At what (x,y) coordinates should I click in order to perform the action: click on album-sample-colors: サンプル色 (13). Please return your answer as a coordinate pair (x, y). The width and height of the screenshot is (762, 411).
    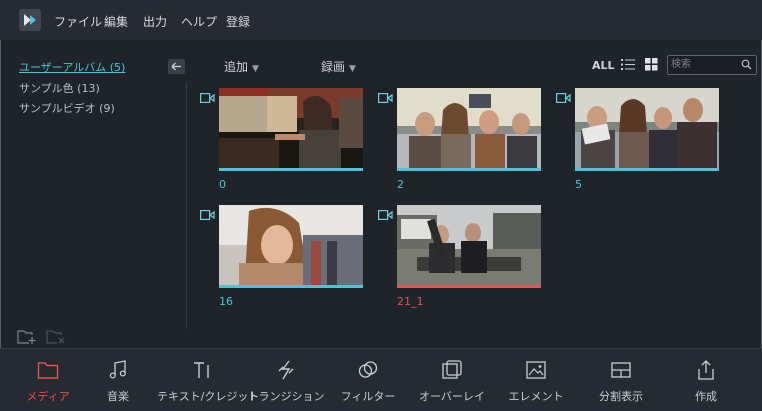
    Looking at the image, I should click on (59, 88).